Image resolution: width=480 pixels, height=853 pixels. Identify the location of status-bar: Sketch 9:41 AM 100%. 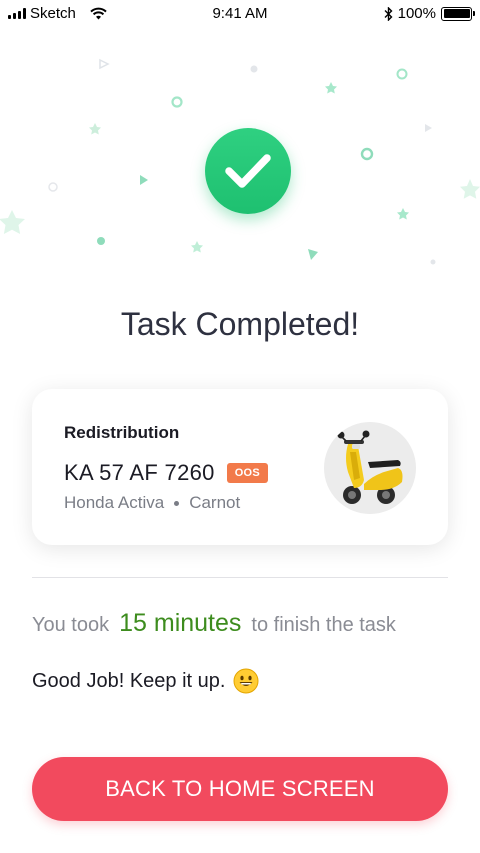
(240, 14).